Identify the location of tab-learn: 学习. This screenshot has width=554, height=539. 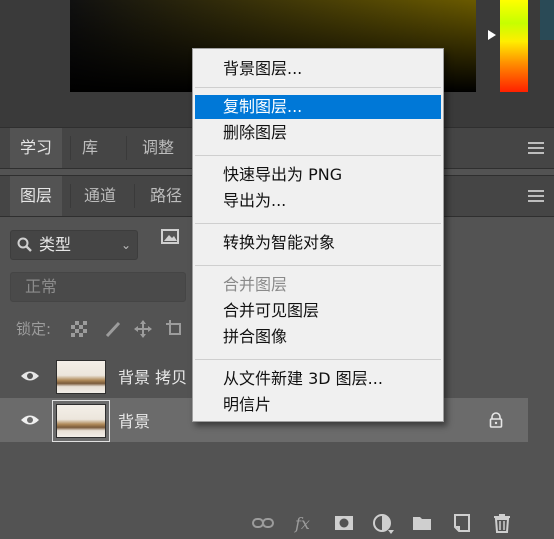
(36, 148).